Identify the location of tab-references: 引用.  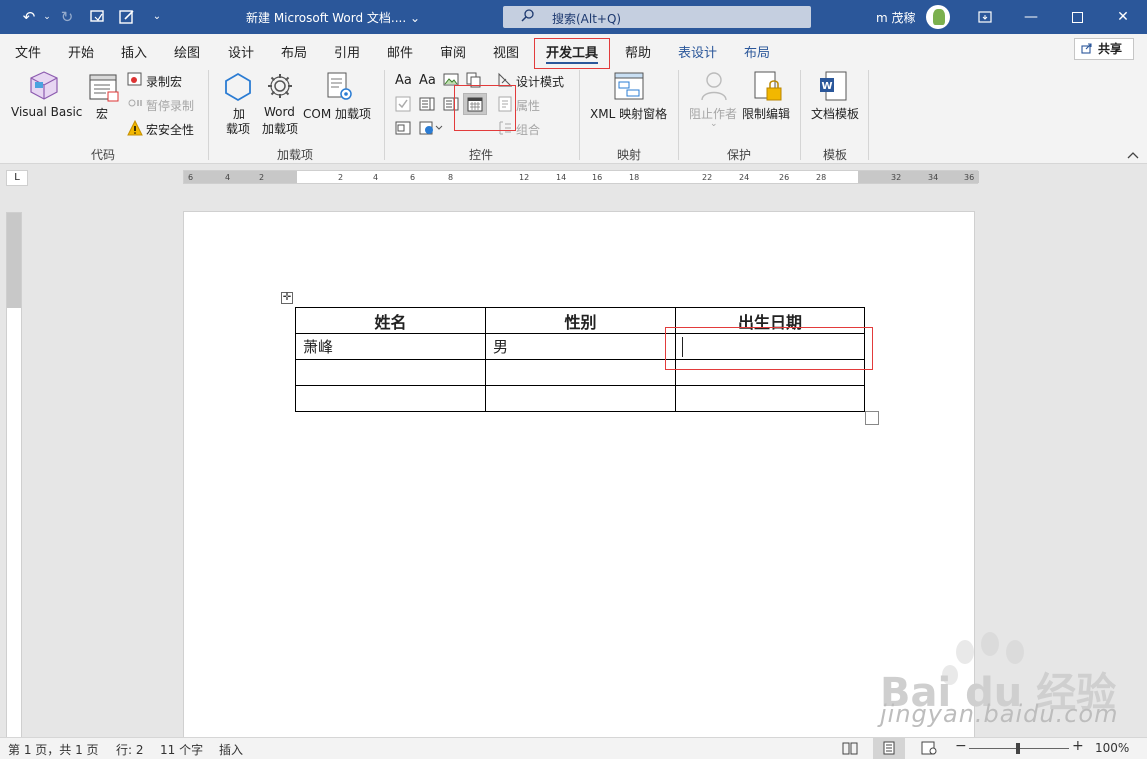
(347, 51).